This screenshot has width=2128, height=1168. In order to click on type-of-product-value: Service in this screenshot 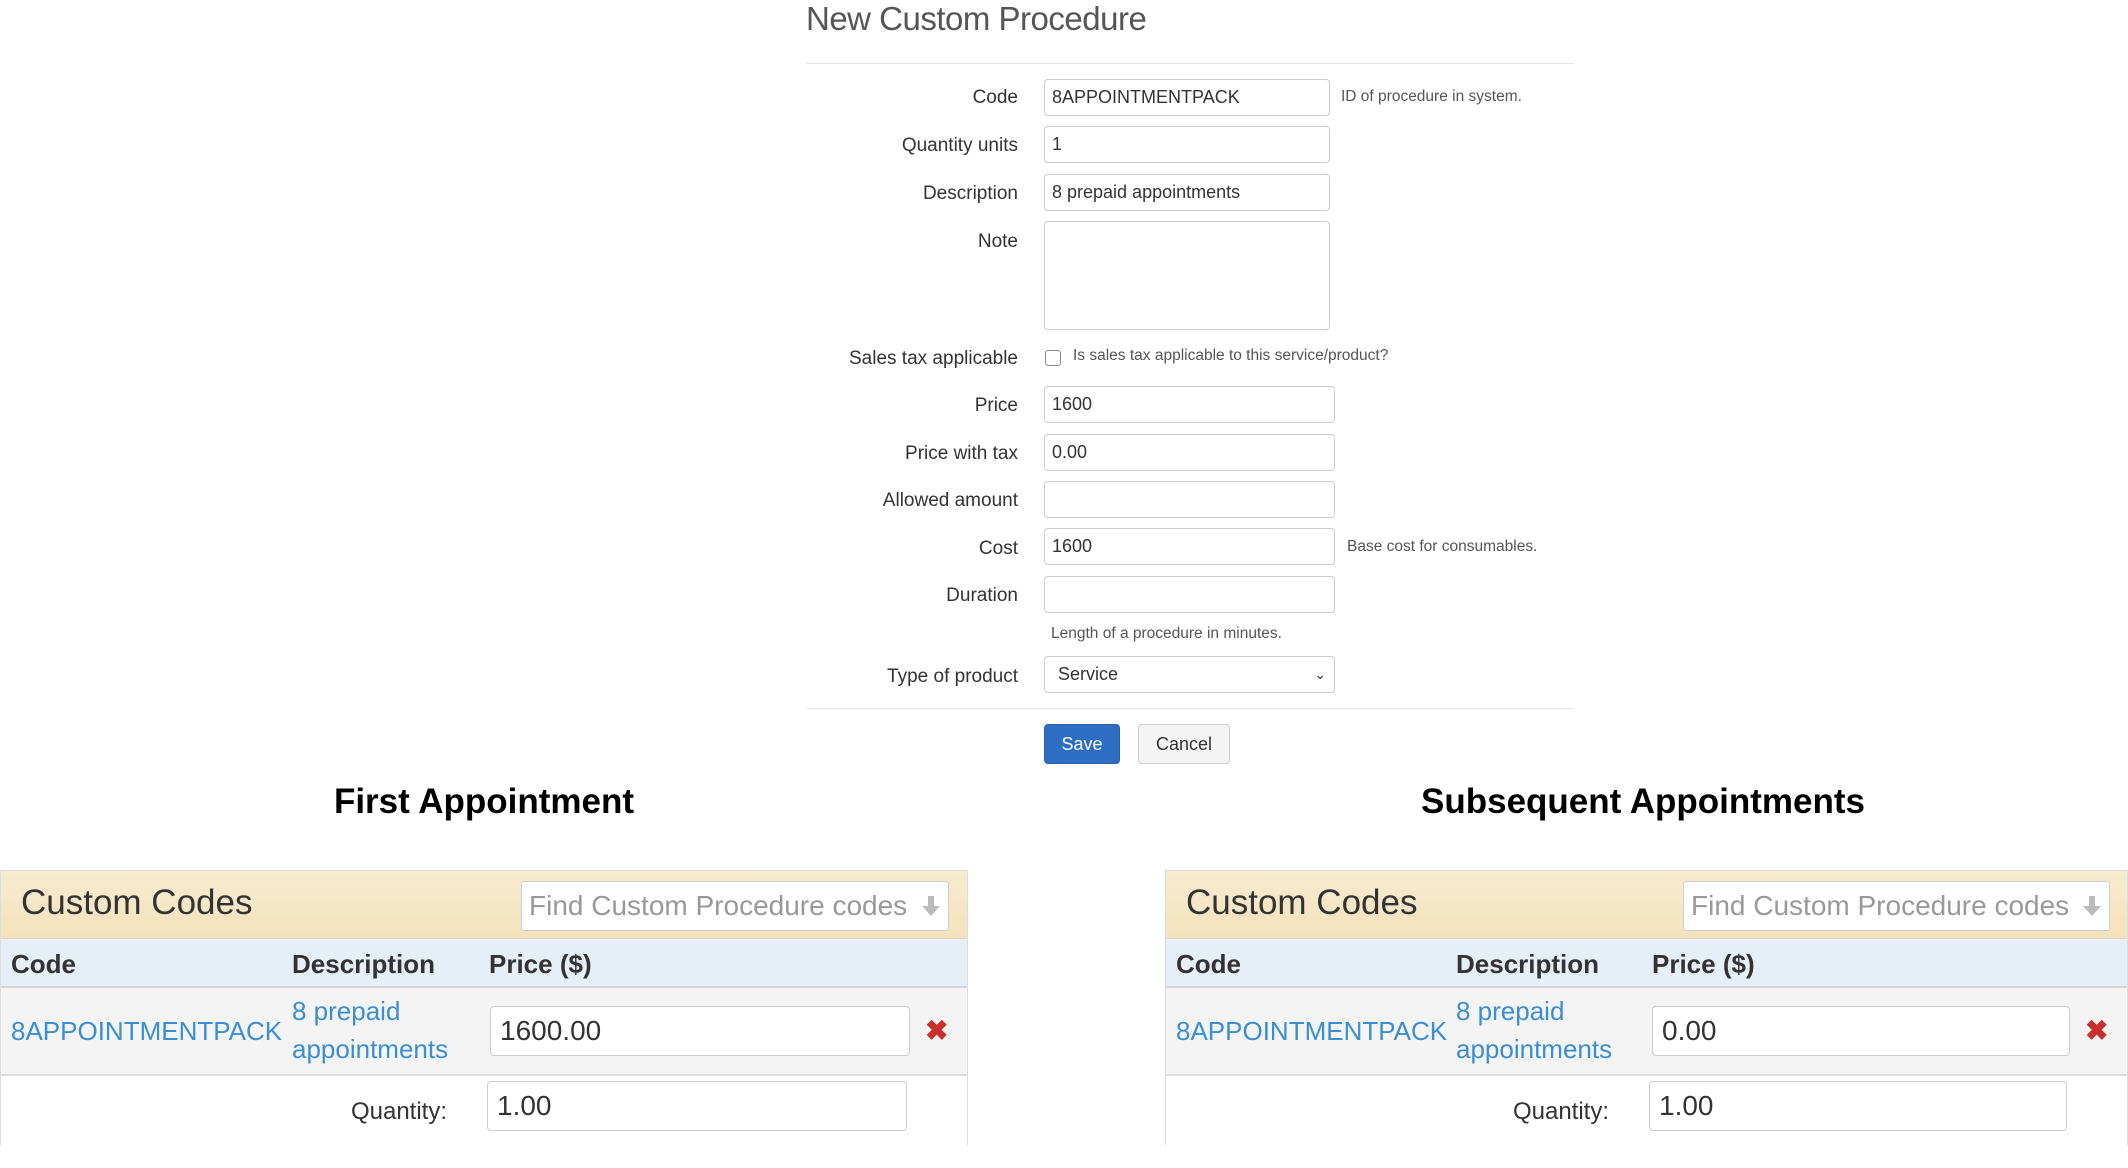, I will do `click(1088, 674)`.